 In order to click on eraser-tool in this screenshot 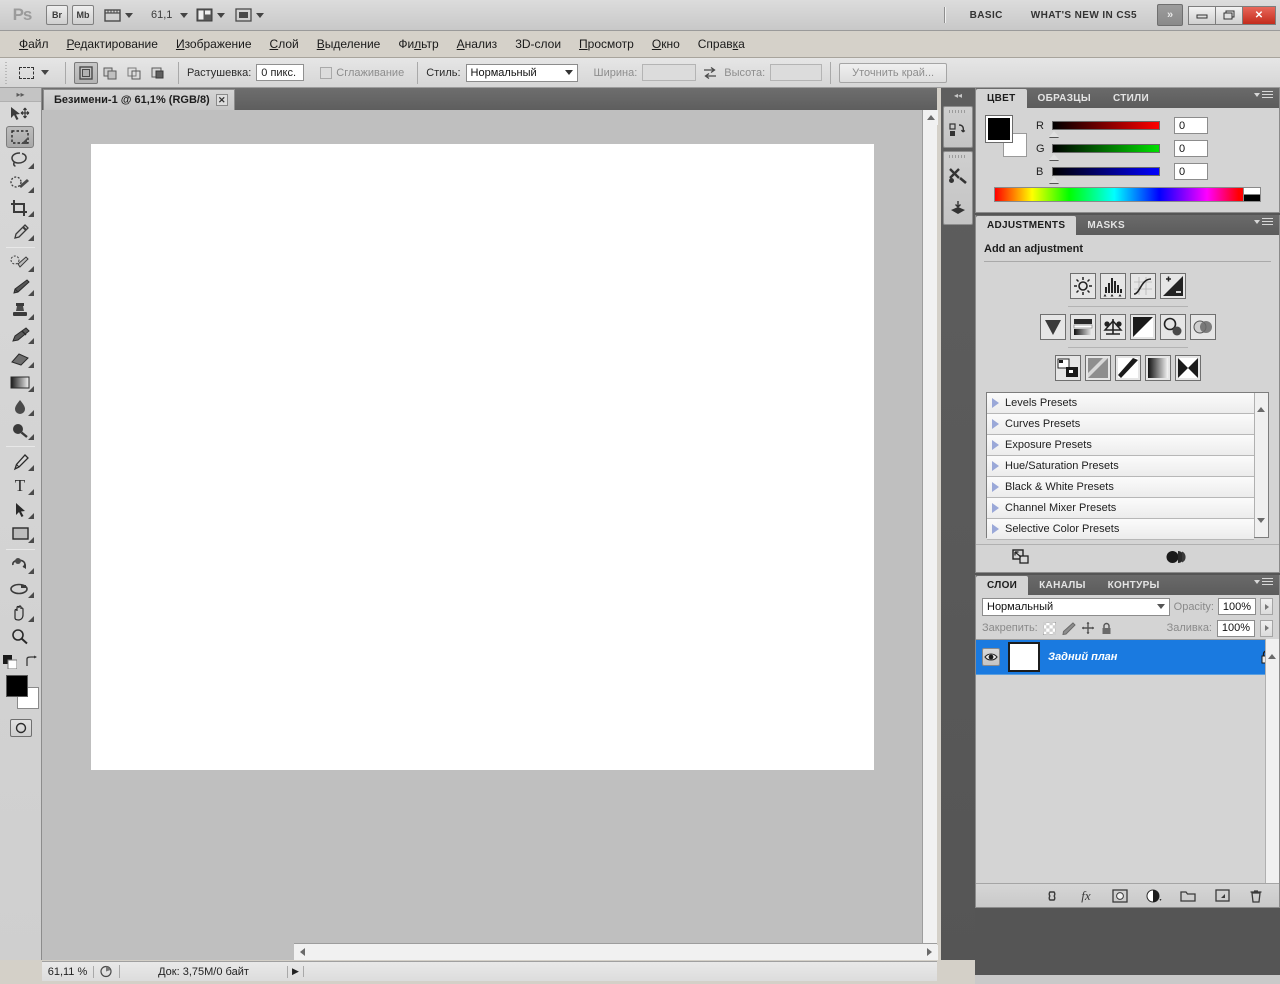, I will do `click(20, 359)`.